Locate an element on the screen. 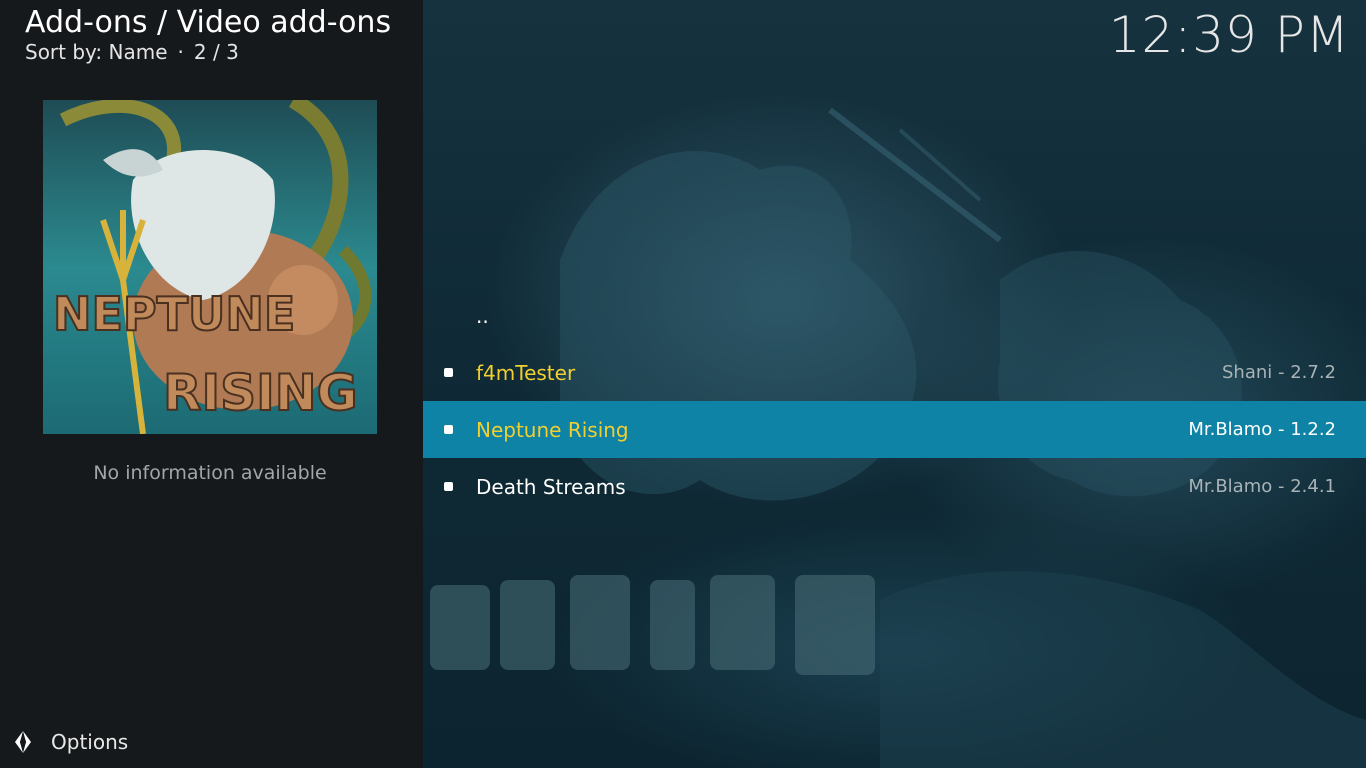  list-item-selected: Neptune Rising Mr.Blamo - 1.2.2 is located at coordinates (894, 429).